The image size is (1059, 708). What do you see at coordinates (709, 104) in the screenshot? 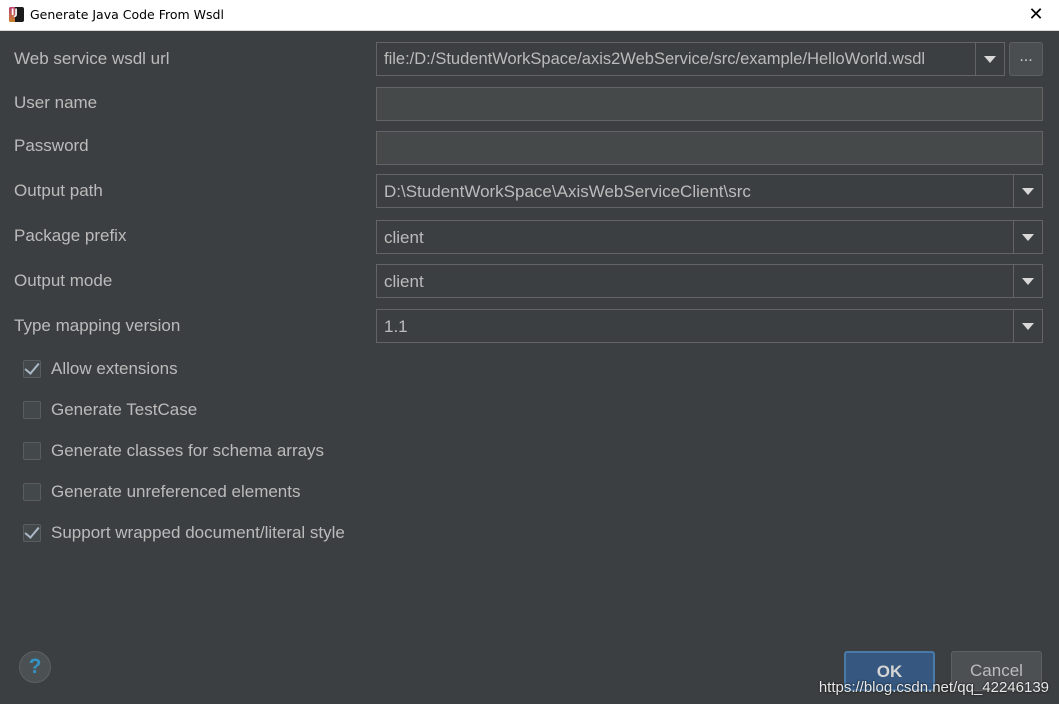
I see `user-name-field` at bounding box center [709, 104].